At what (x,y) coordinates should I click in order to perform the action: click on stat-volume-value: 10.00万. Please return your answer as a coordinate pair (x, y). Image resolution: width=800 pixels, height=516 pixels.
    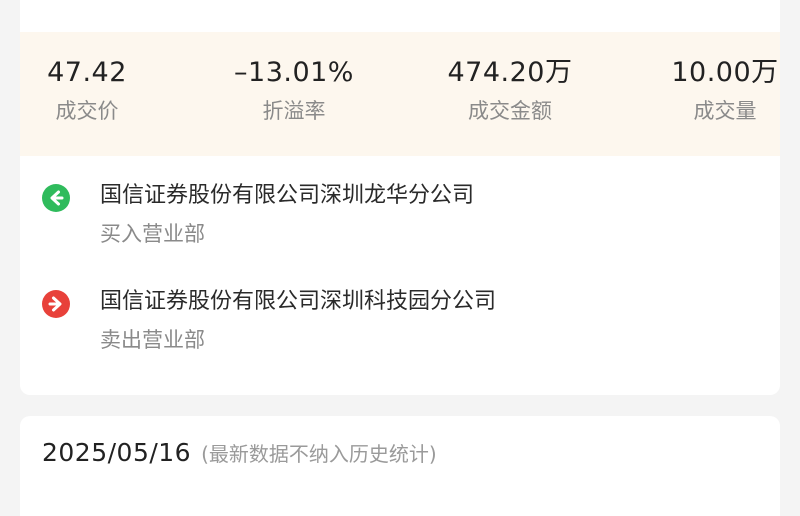
    Looking at the image, I should click on (725, 72).